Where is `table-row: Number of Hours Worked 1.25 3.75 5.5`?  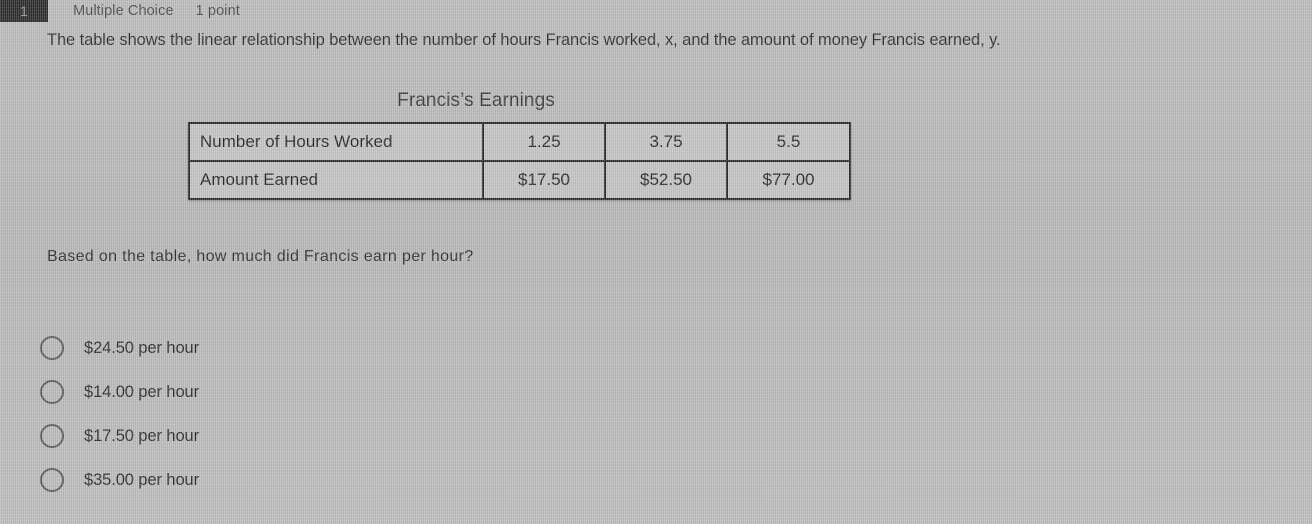 table-row: Number of Hours Worked 1.25 3.75 5.5 is located at coordinates (519, 142).